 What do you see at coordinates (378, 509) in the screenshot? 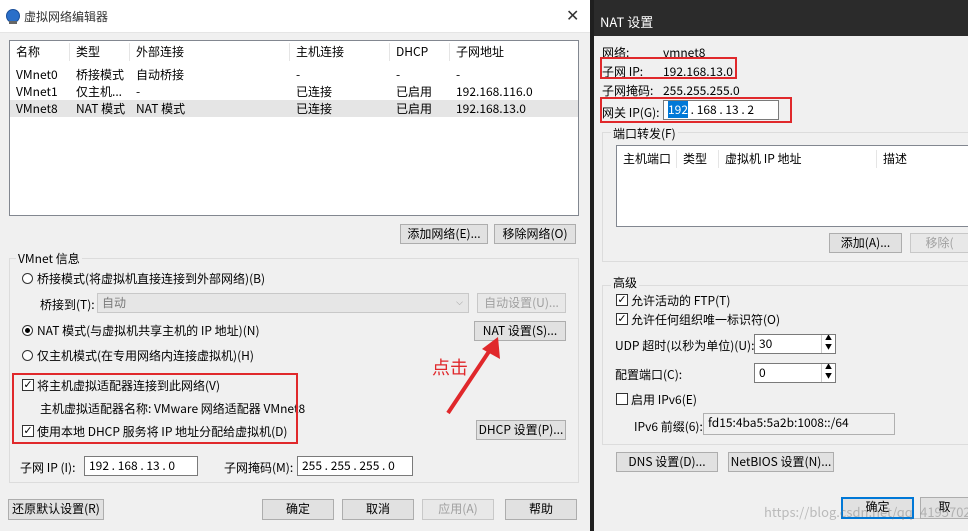
I see `cancel-button: 取消` at bounding box center [378, 509].